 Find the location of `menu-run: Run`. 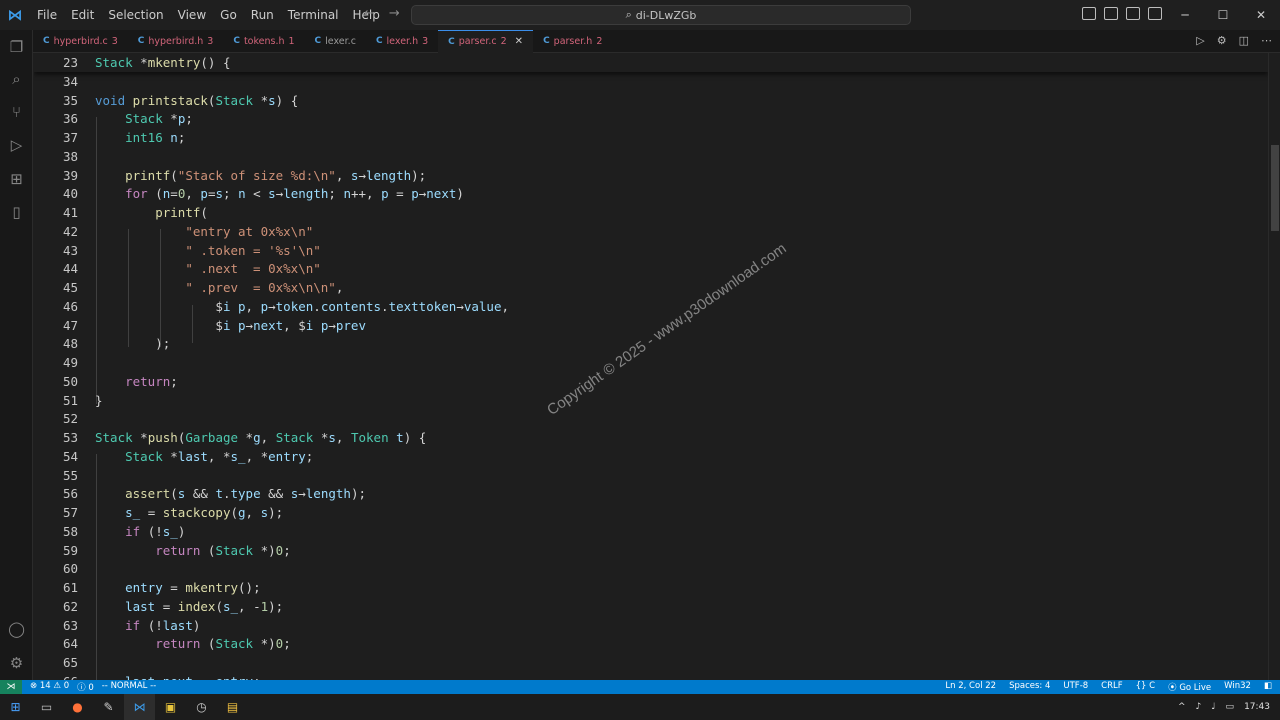

menu-run: Run is located at coordinates (262, 15).